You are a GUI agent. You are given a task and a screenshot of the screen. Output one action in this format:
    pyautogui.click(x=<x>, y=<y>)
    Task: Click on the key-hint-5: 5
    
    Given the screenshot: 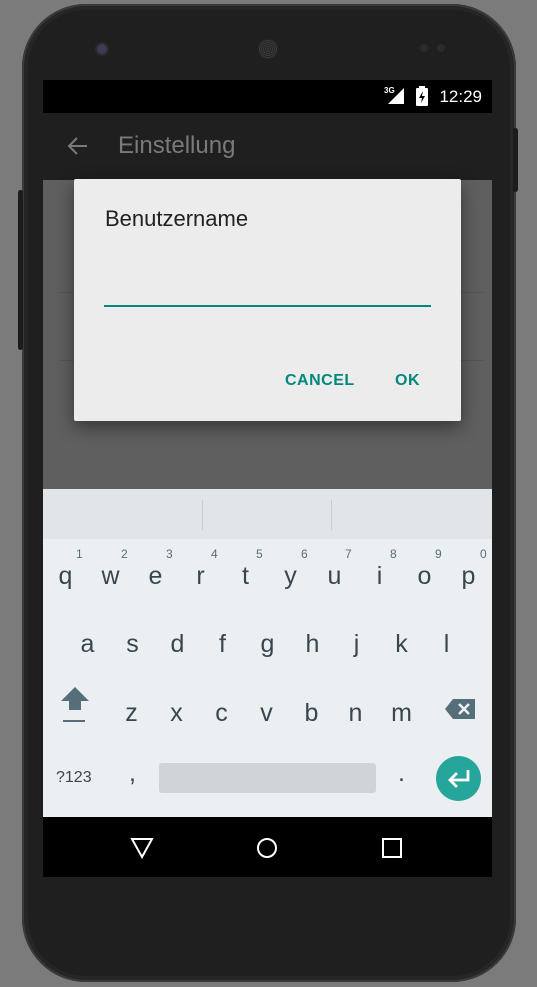 What is the action you would take?
    pyautogui.click(x=259, y=554)
    